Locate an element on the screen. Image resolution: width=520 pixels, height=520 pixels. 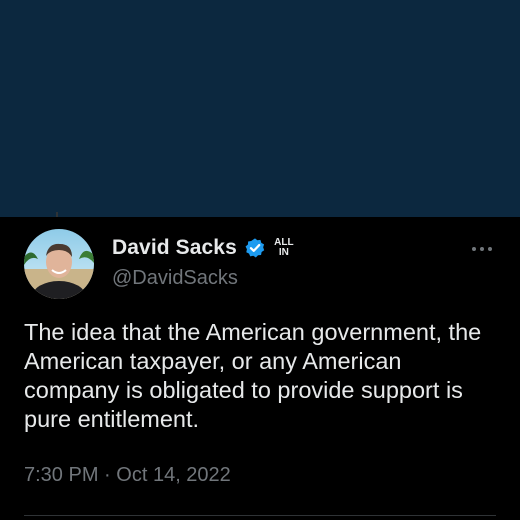
display-name: David Sacks is located at coordinates (174, 248).